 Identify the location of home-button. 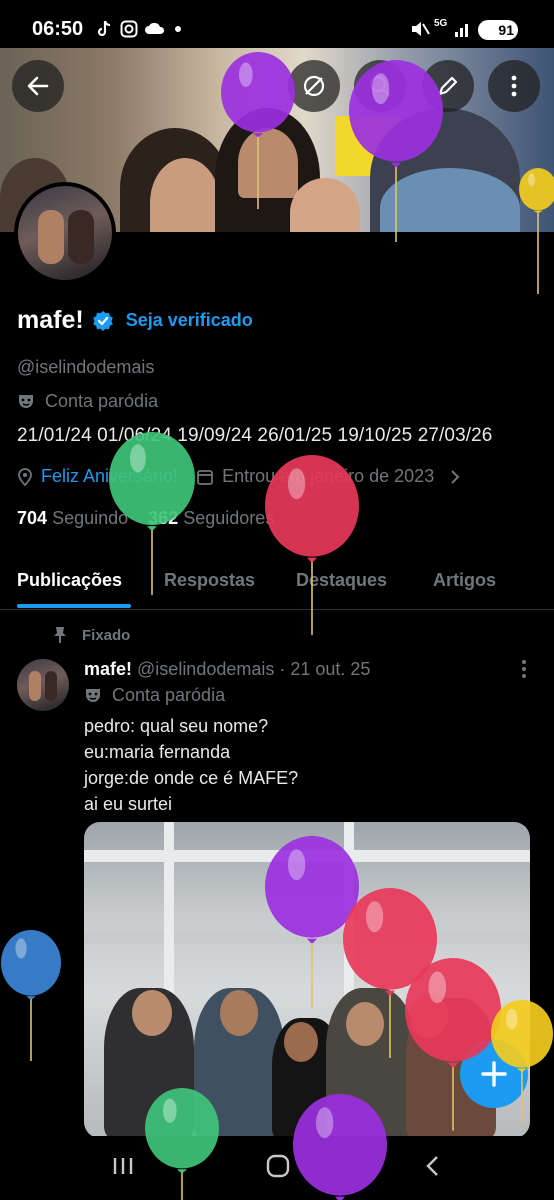
(278, 1168).